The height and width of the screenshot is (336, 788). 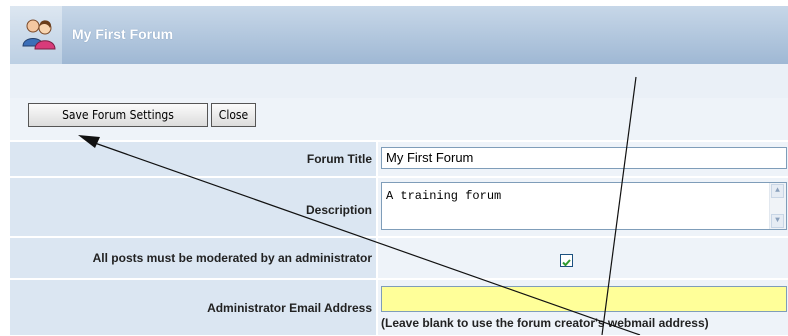 I want to click on arrowhead-icon, so click(x=89, y=141).